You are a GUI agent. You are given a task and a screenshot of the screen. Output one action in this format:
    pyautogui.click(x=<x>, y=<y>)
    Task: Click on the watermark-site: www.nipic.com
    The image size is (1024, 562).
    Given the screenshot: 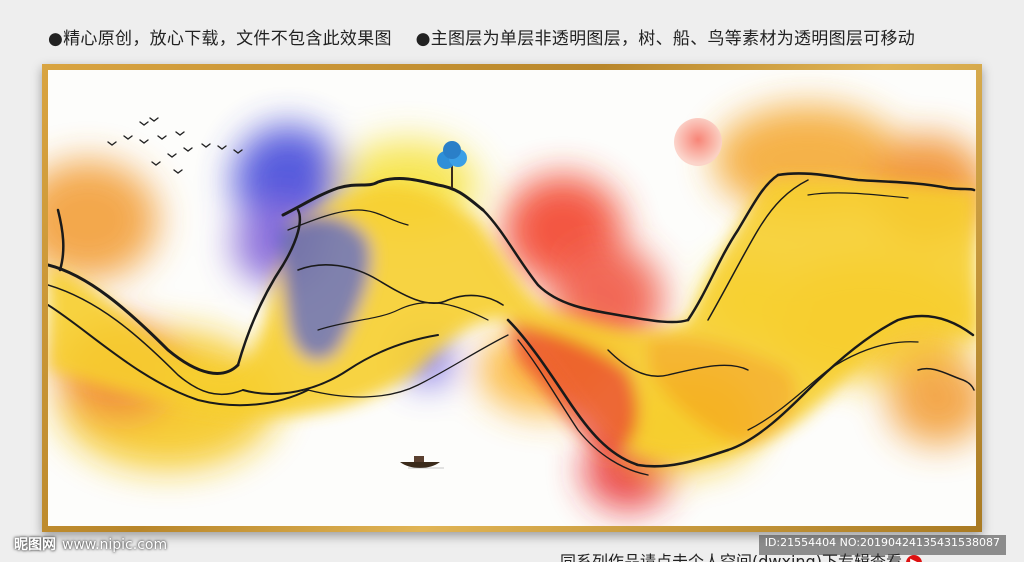 What is the action you would take?
    pyautogui.click(x=115, y=545)
    